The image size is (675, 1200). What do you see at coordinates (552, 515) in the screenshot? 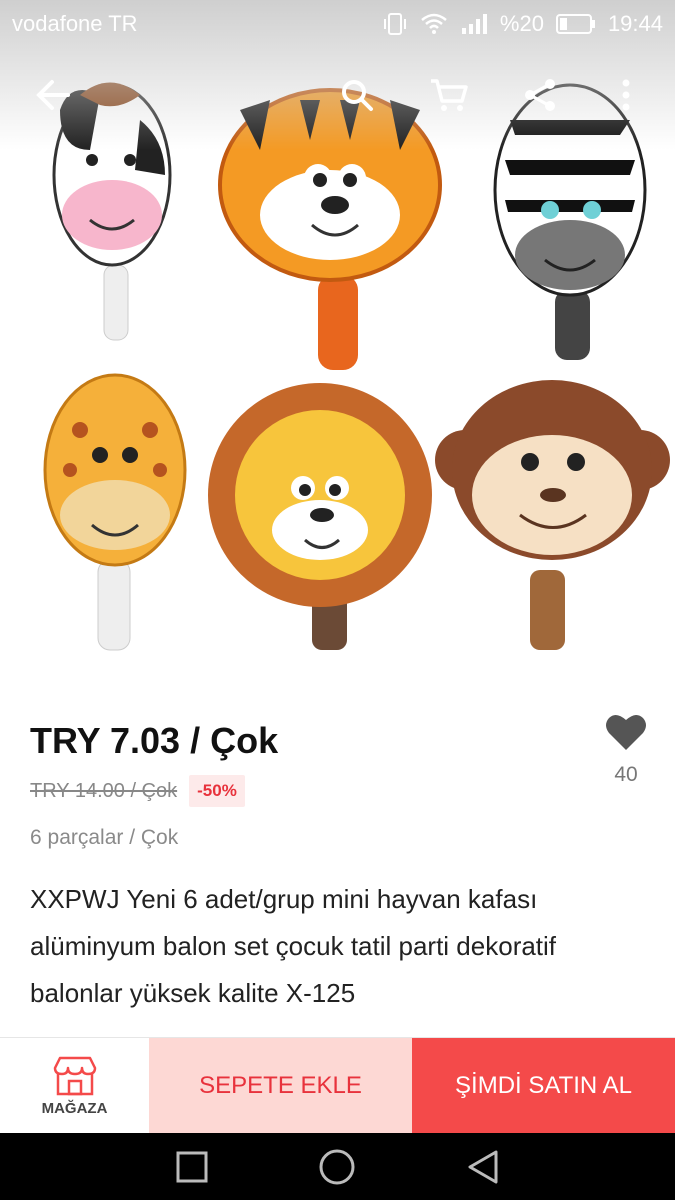
I see `monkey-balloon` at bounding box center [552, 515].